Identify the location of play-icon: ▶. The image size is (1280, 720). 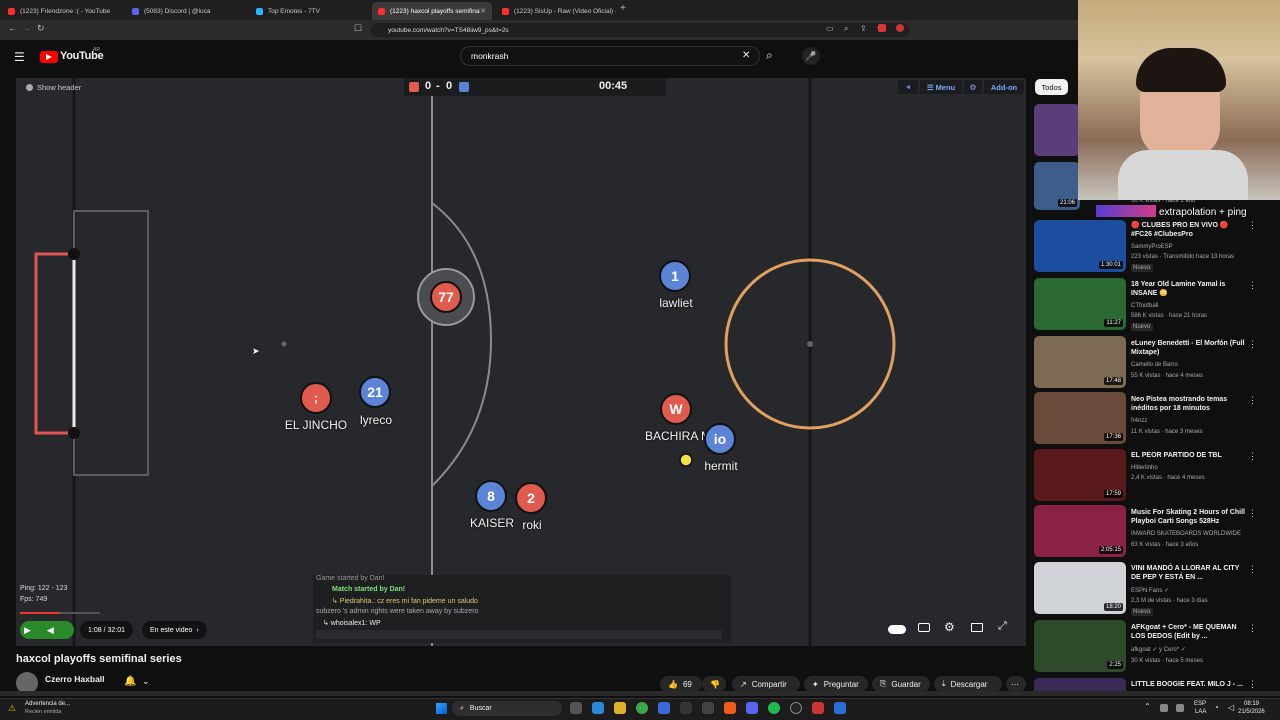
(27, 630).